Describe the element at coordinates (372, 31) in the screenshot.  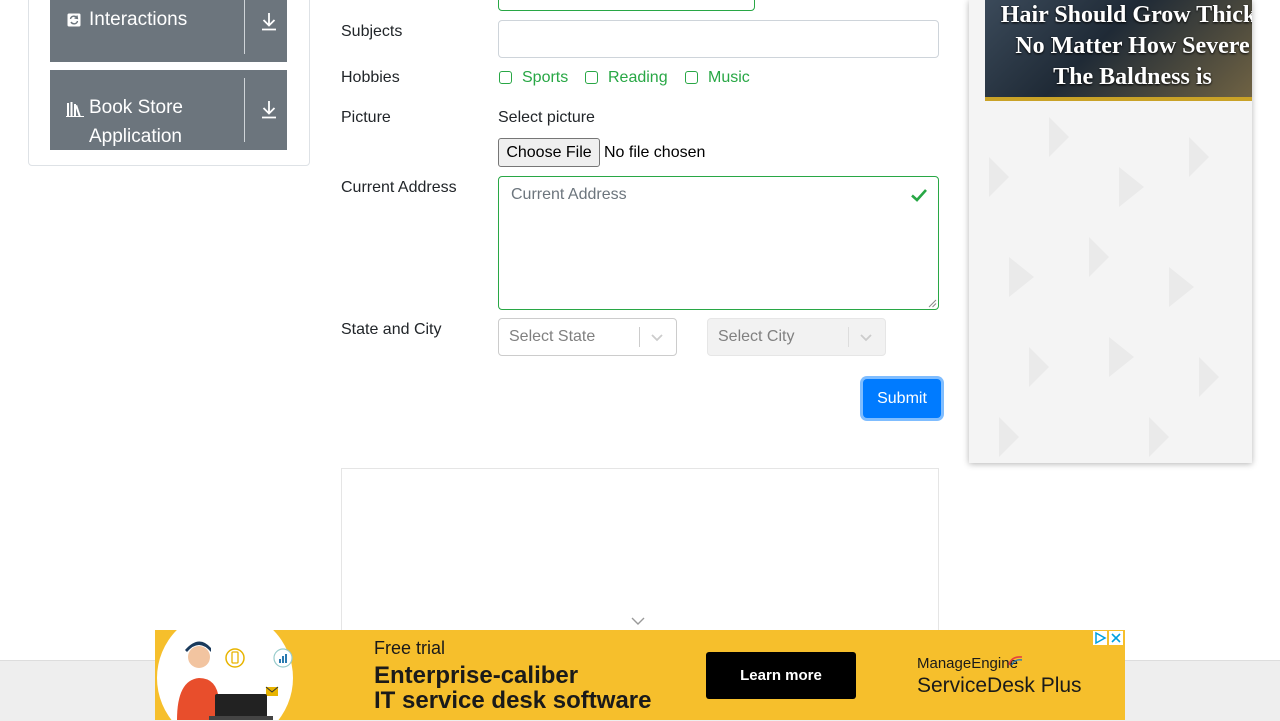
I see `subjects-label: Subjects` at that location.